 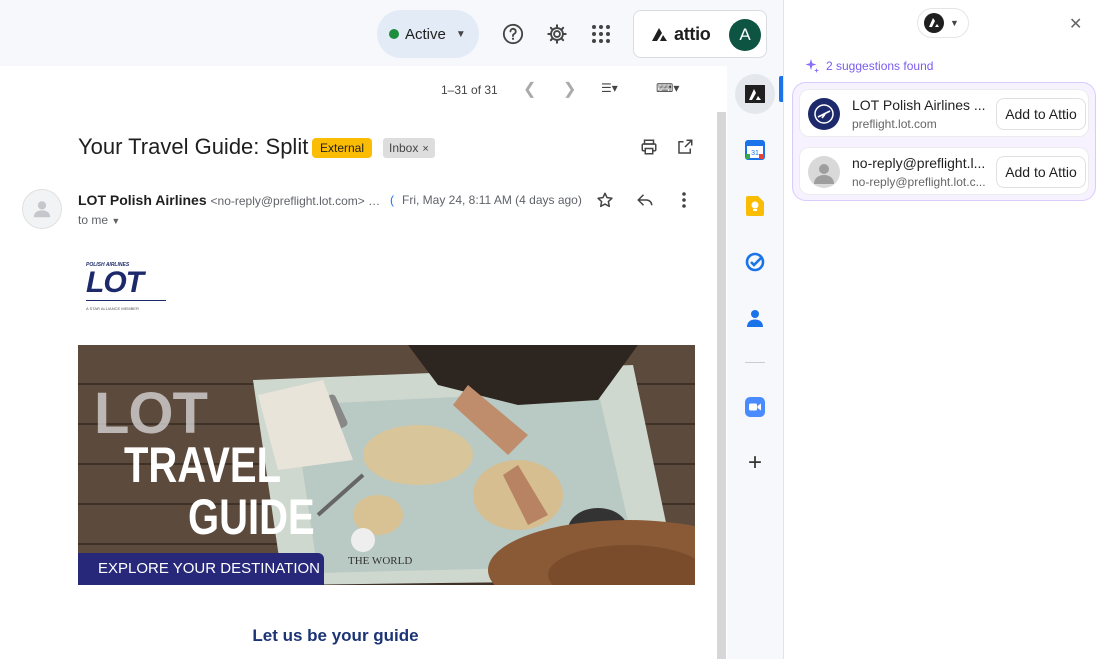 I want to click on status-selector: Active ▼, so click(x=428, y=34).